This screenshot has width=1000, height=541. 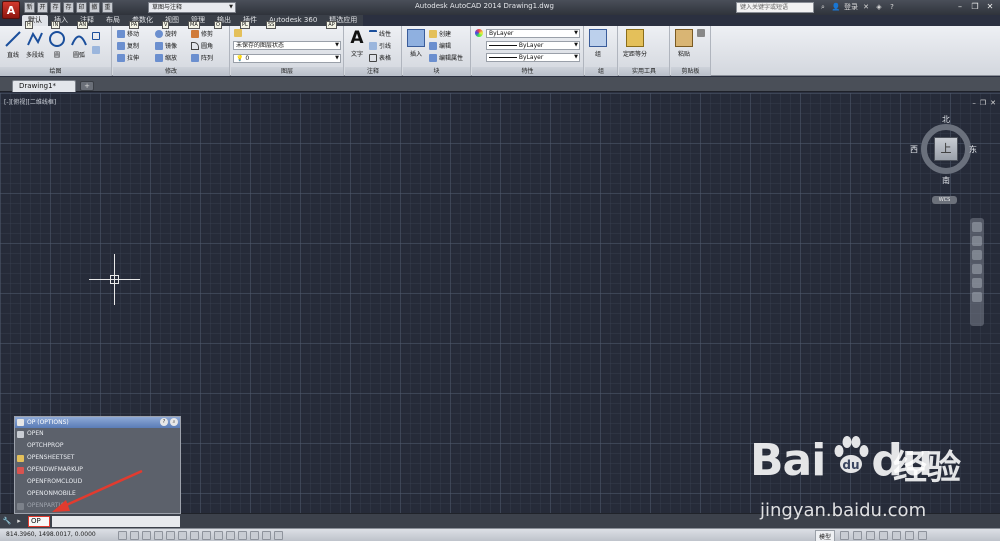 I want to click on autocomplete-item: OPENONMOBILE, so click(x=97, y=494).